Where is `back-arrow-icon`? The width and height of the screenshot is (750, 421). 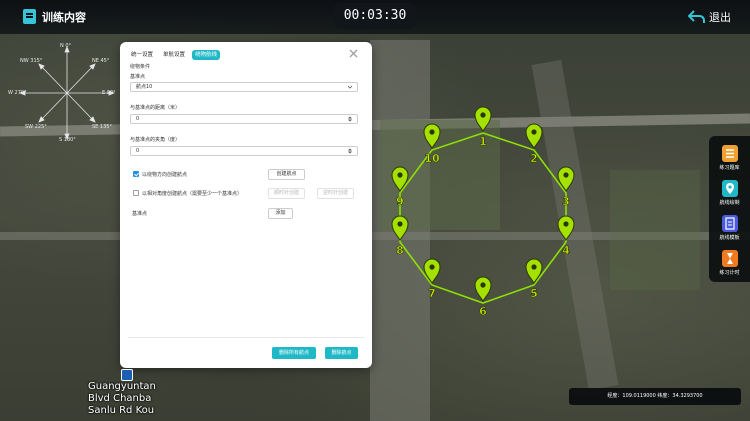
back-arrow-icon is located at coordinates (696, 16).